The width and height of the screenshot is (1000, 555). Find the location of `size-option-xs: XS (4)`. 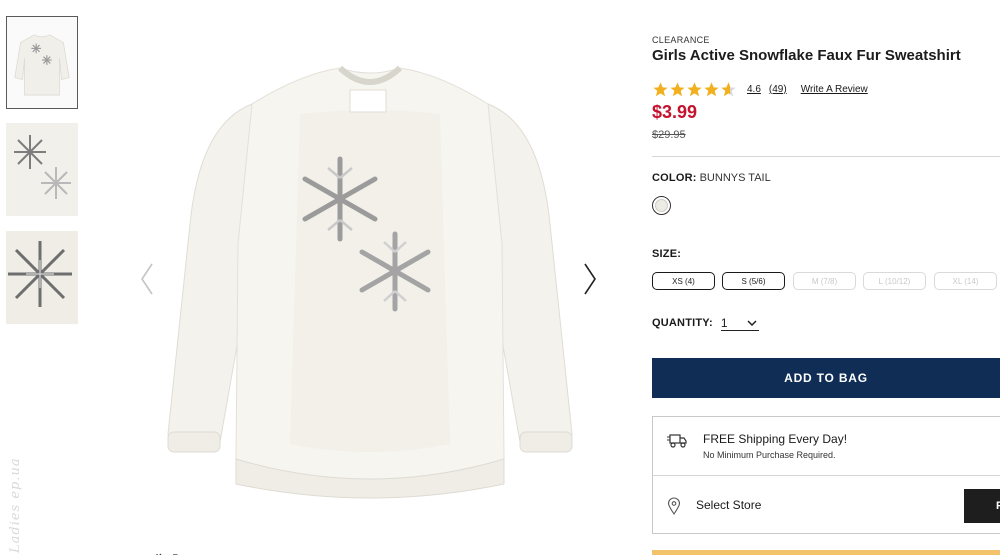

size-option-xs: XS (4) is located at coordinates (683, 281).